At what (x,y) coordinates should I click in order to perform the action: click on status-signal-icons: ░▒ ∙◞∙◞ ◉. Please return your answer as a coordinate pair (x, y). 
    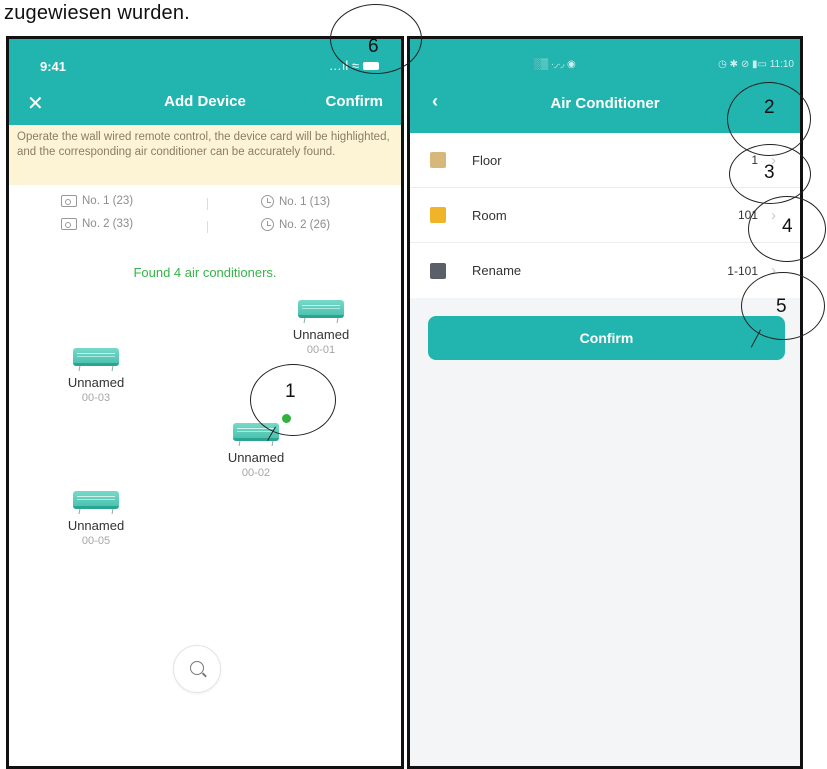
    Looking at the image, I should click on (555, 64).